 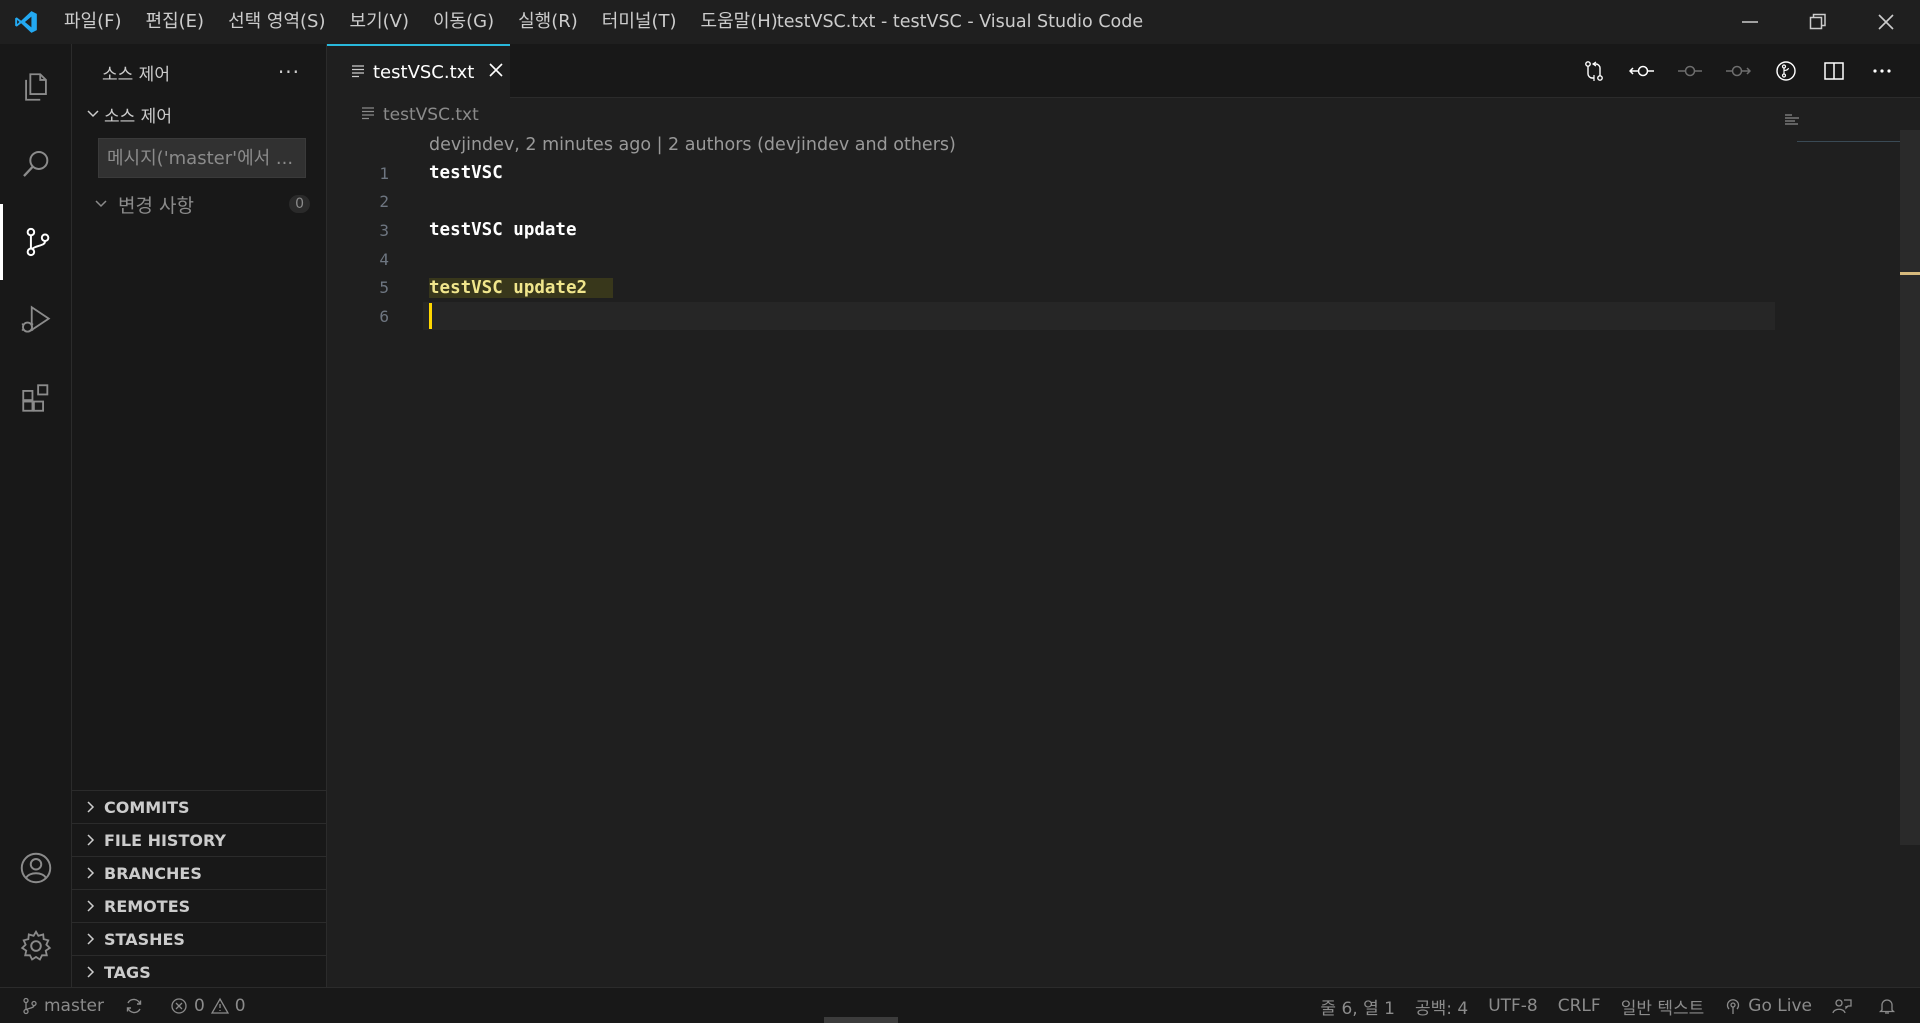 What do you see at coordinates (379, 22) in the screenshot?
I see `menu-view: 보기(V)` at bounding box center [379, 22].